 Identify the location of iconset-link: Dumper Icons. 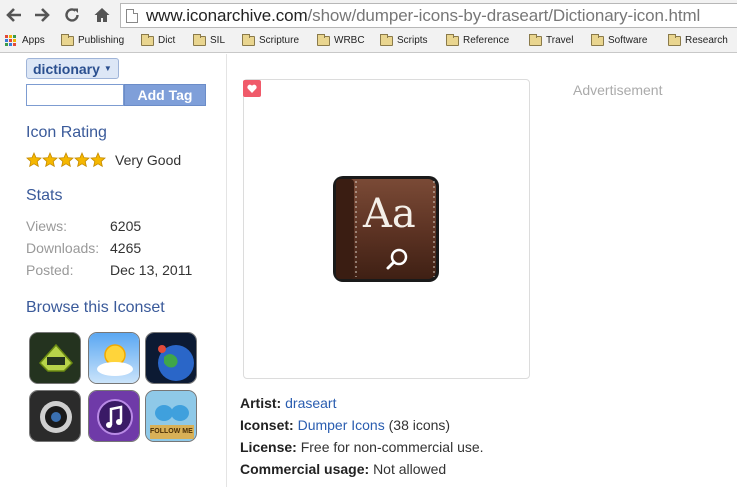
(341, 425).